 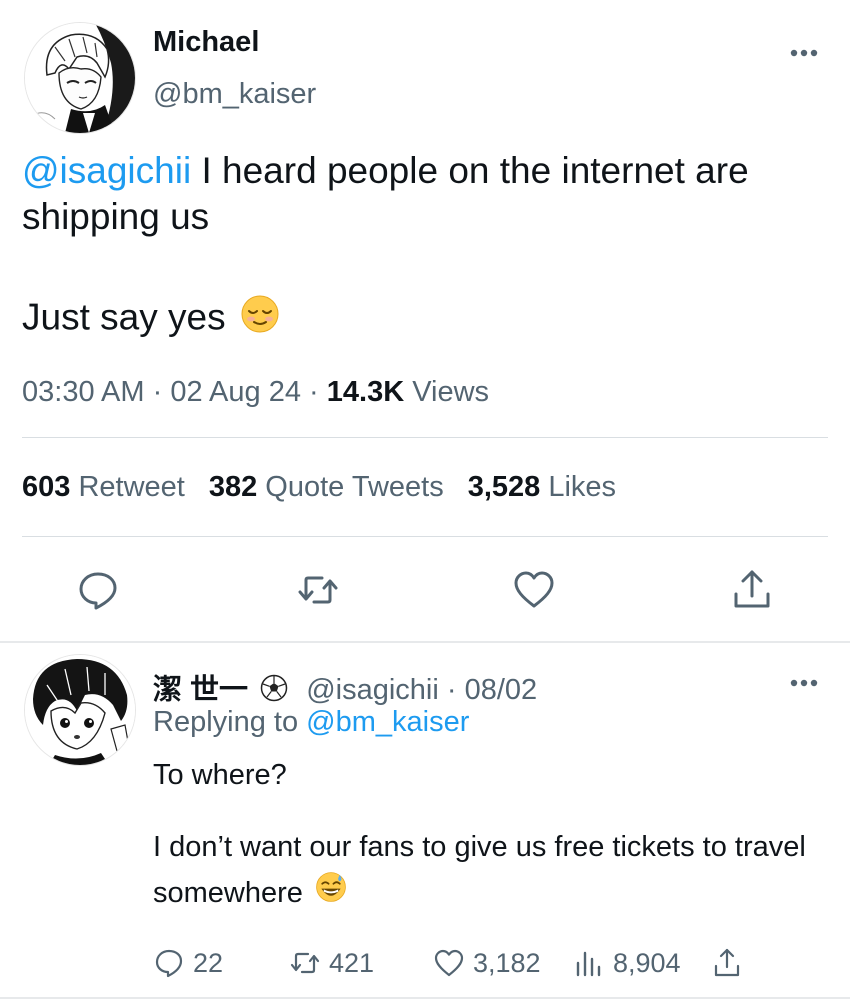 I want to click on reply-like-button: 3,182, so click(x=487, y=963).